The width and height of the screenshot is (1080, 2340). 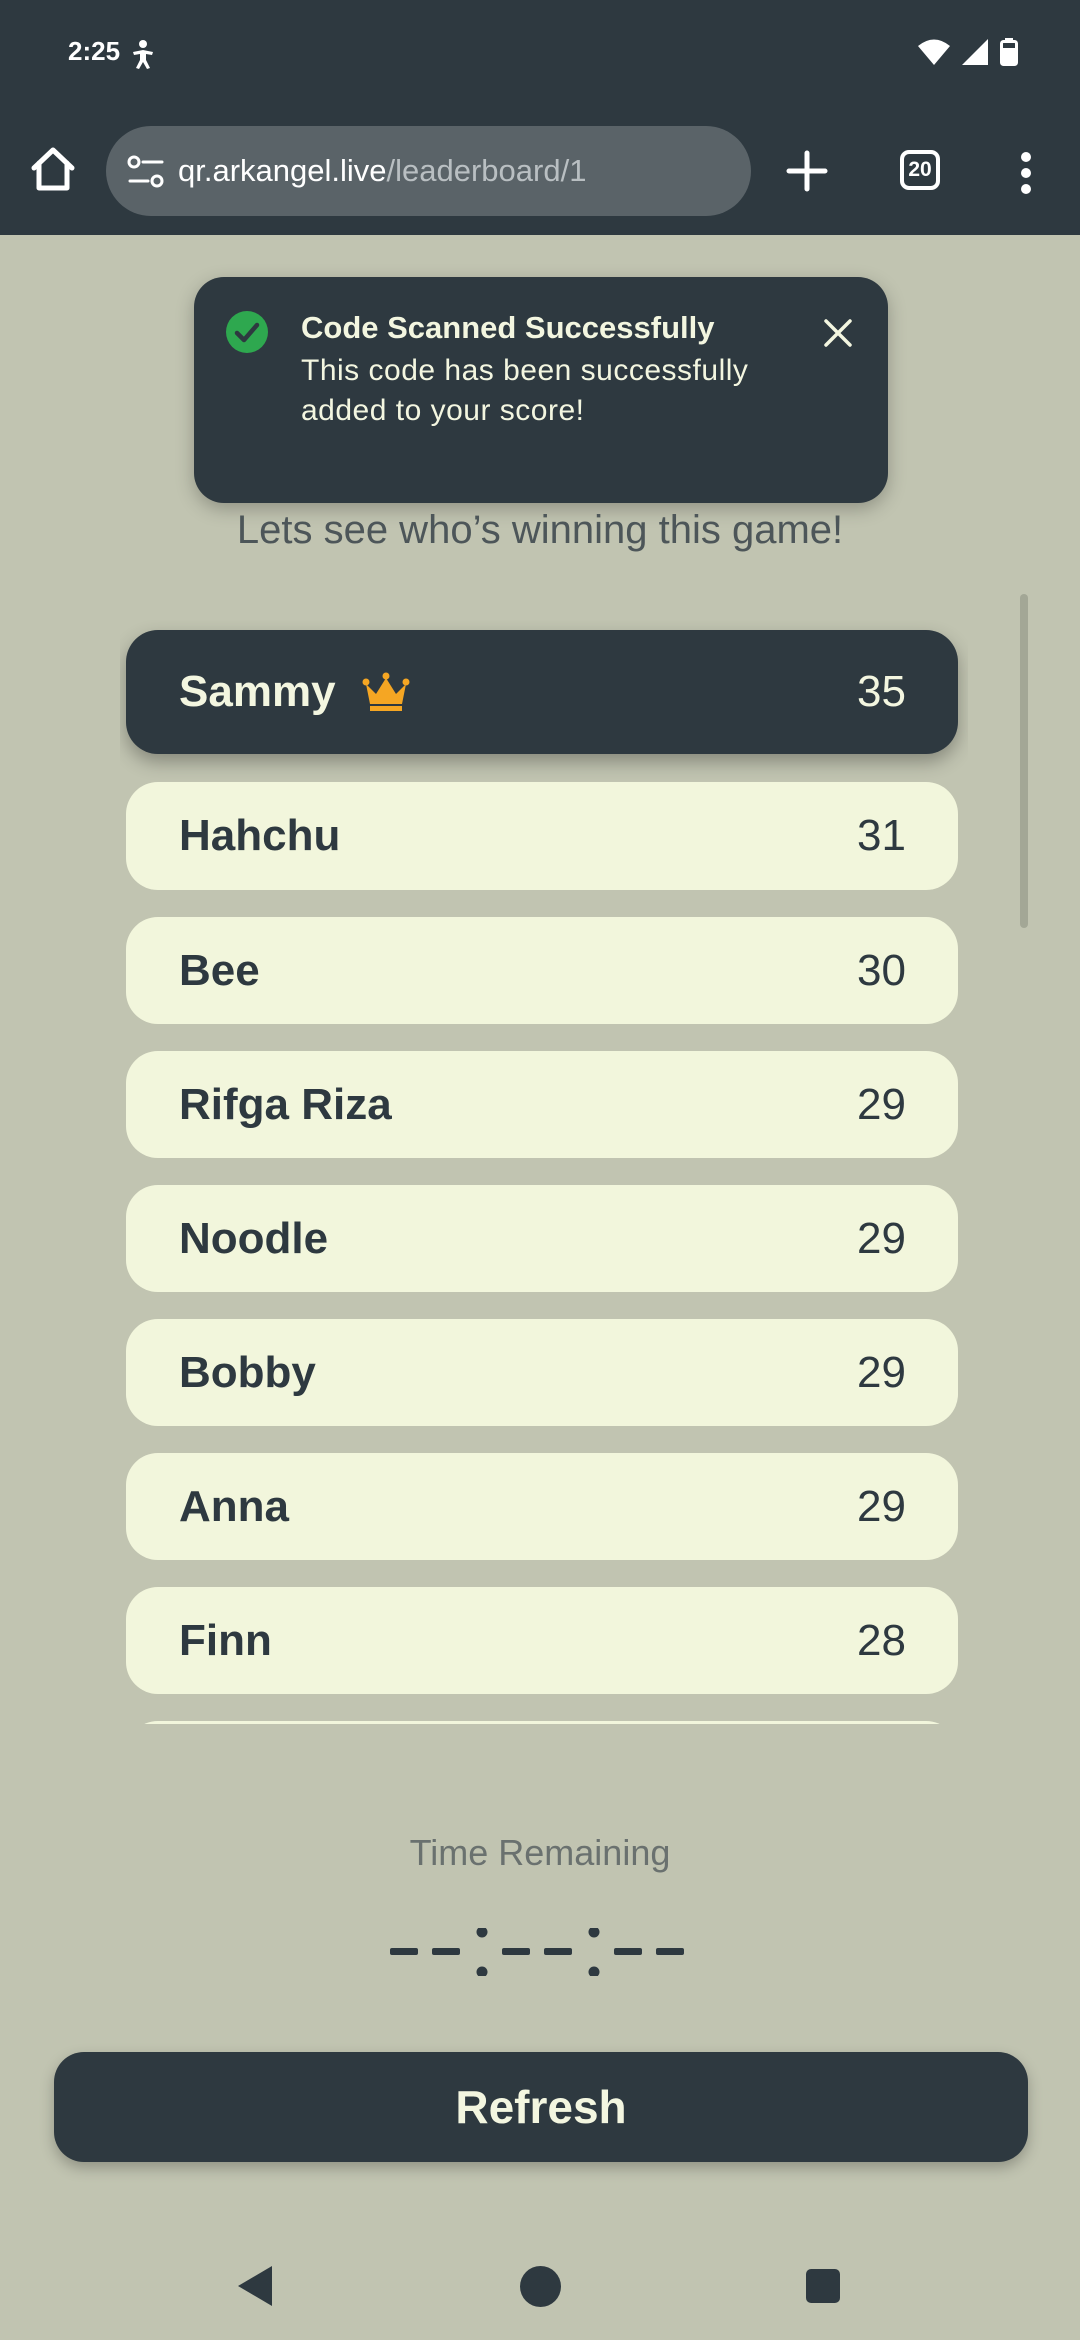 I want to click on leaderboard-row: Noodle 29, so click(x=542, y=1238).